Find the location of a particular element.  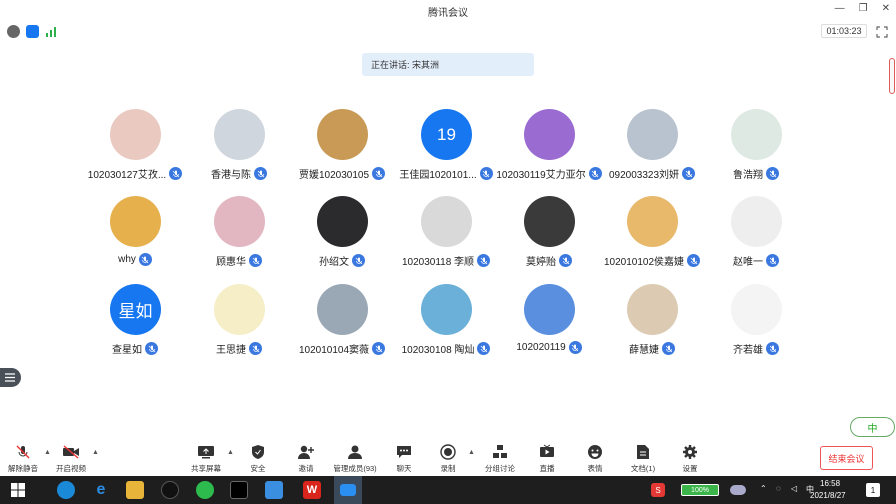

participant-tile: why is located at coordinates (135, 236).